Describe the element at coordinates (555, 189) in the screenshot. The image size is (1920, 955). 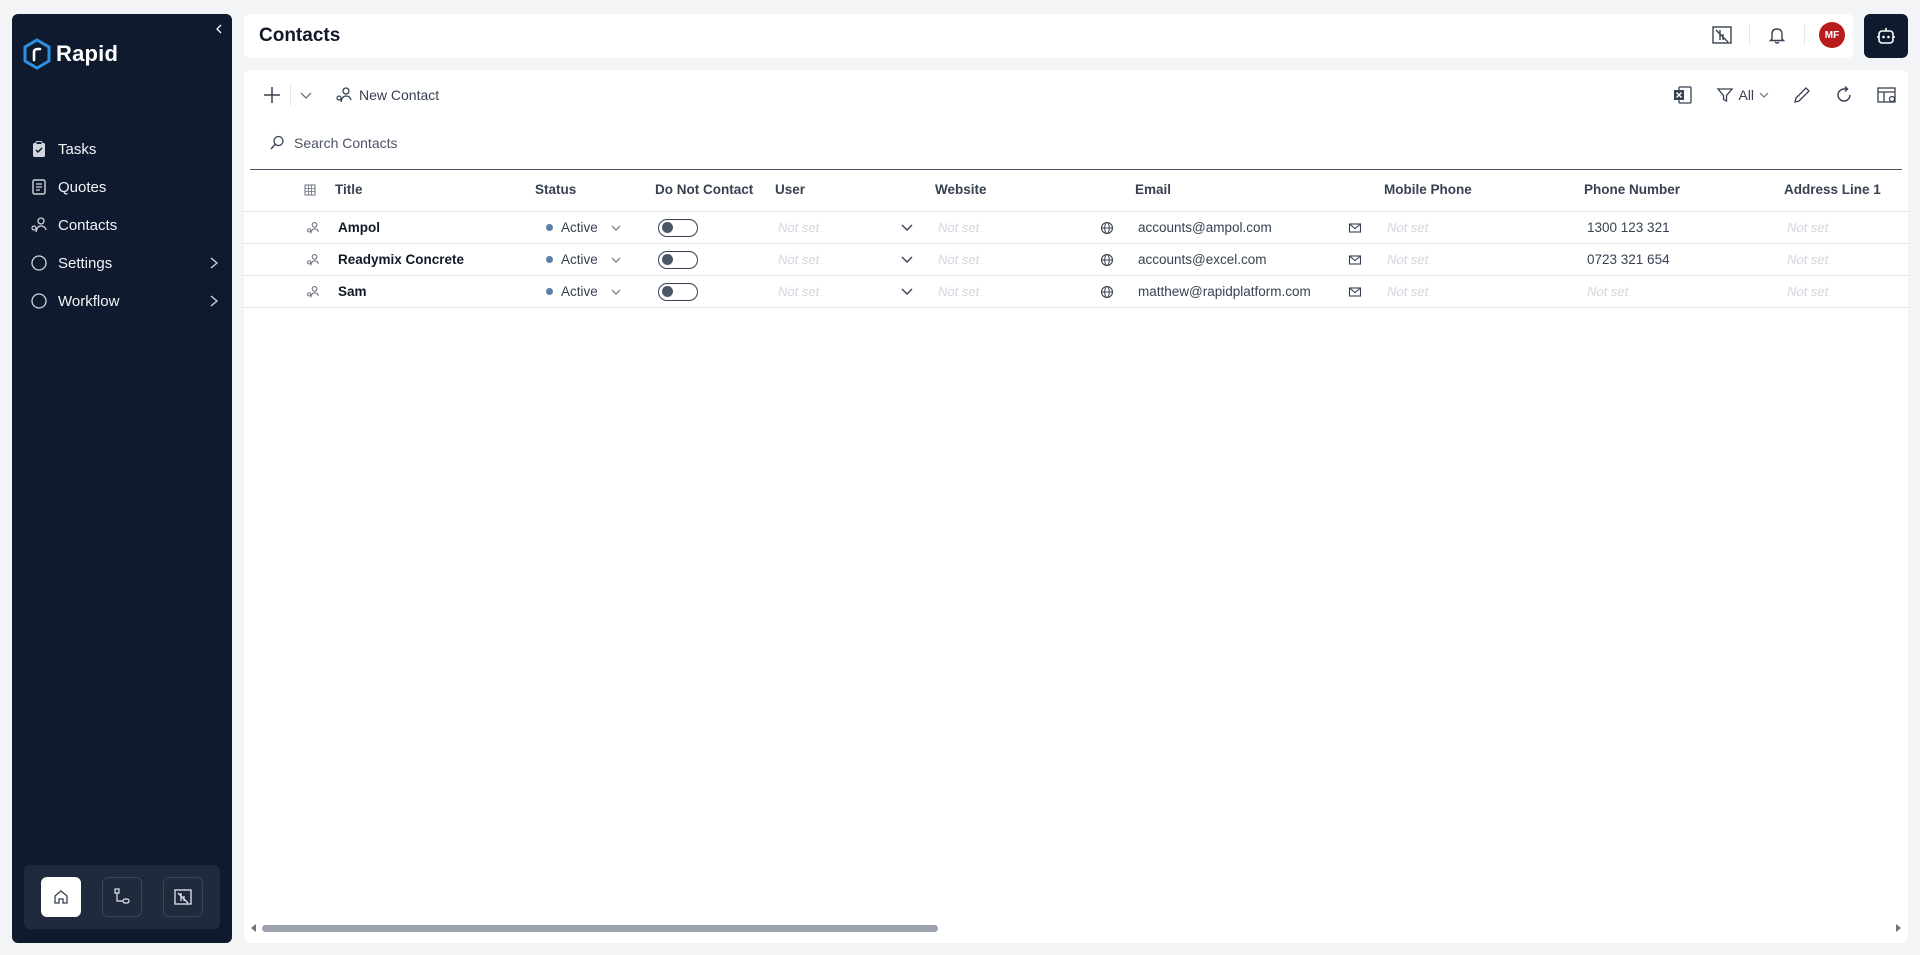
I see `column-header-status: Status` at that location.